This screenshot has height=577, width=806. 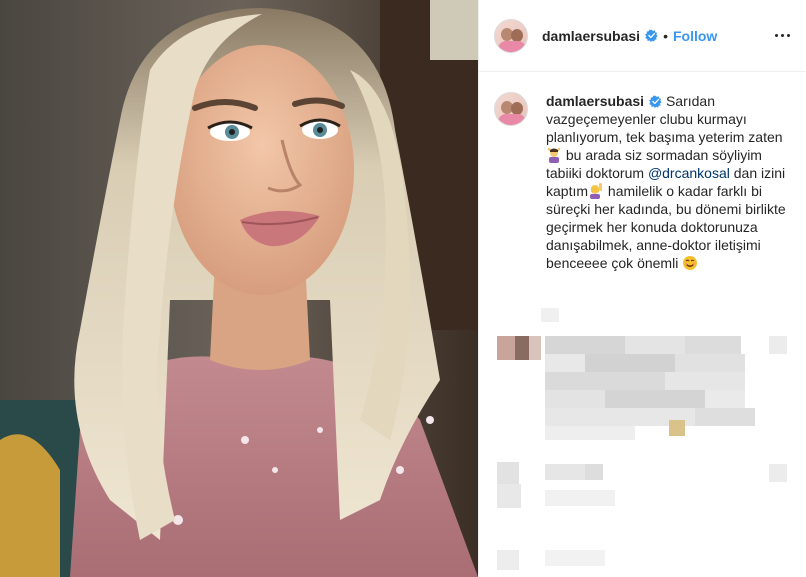 I want to click on verified-badge-icon, so click(x=651, y=35).